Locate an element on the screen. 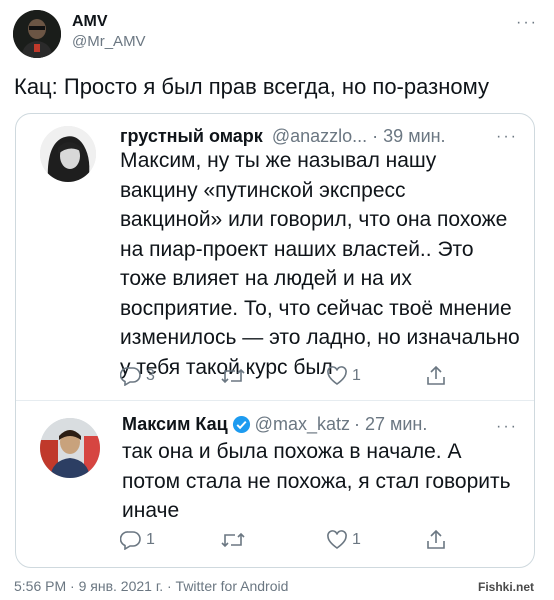 Image resolution: width=554 pixels, height=600 pixels. quoted-time: · 39 мин. is located at coordinates (408, 136).